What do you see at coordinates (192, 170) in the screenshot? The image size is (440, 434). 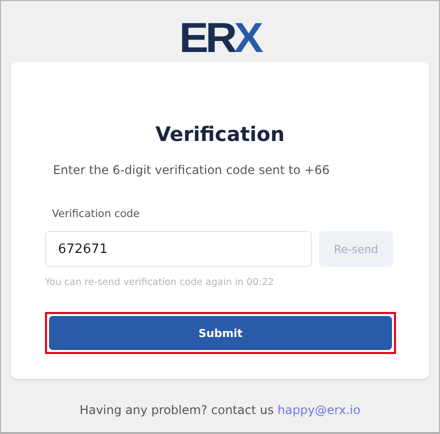 I see `instruction-text: Enter the 6-digit verification code sent to +66` at bounding box center [192, 170].